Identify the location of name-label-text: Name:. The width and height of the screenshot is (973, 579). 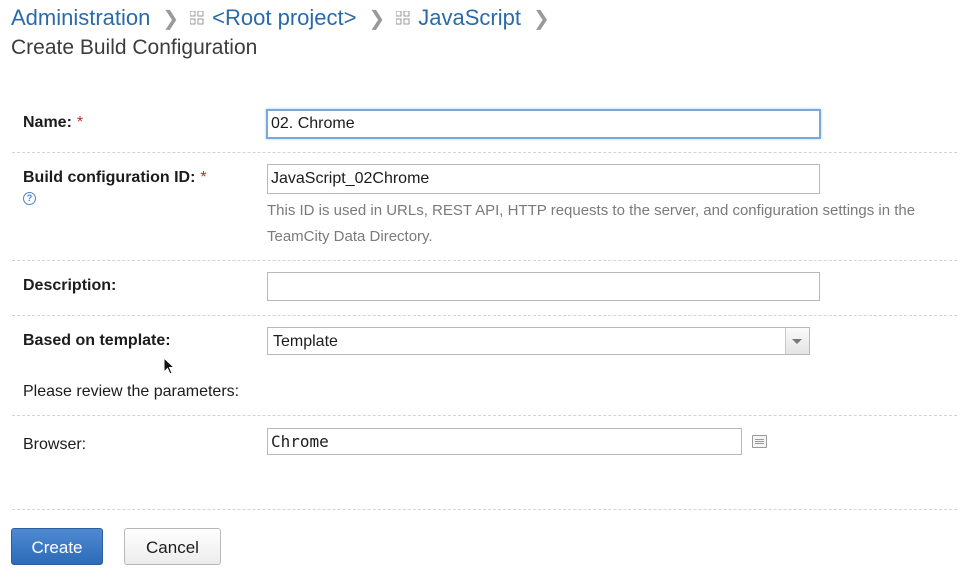
(47, 122).